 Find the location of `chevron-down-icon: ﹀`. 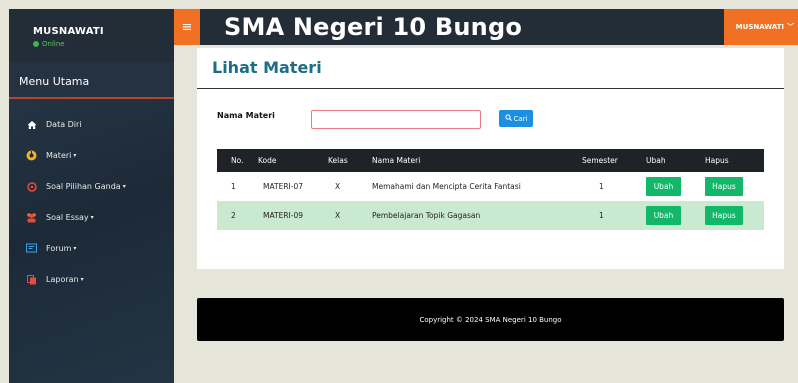

chevron-down-icon: ﹀ is located at coordinates (790, 27).